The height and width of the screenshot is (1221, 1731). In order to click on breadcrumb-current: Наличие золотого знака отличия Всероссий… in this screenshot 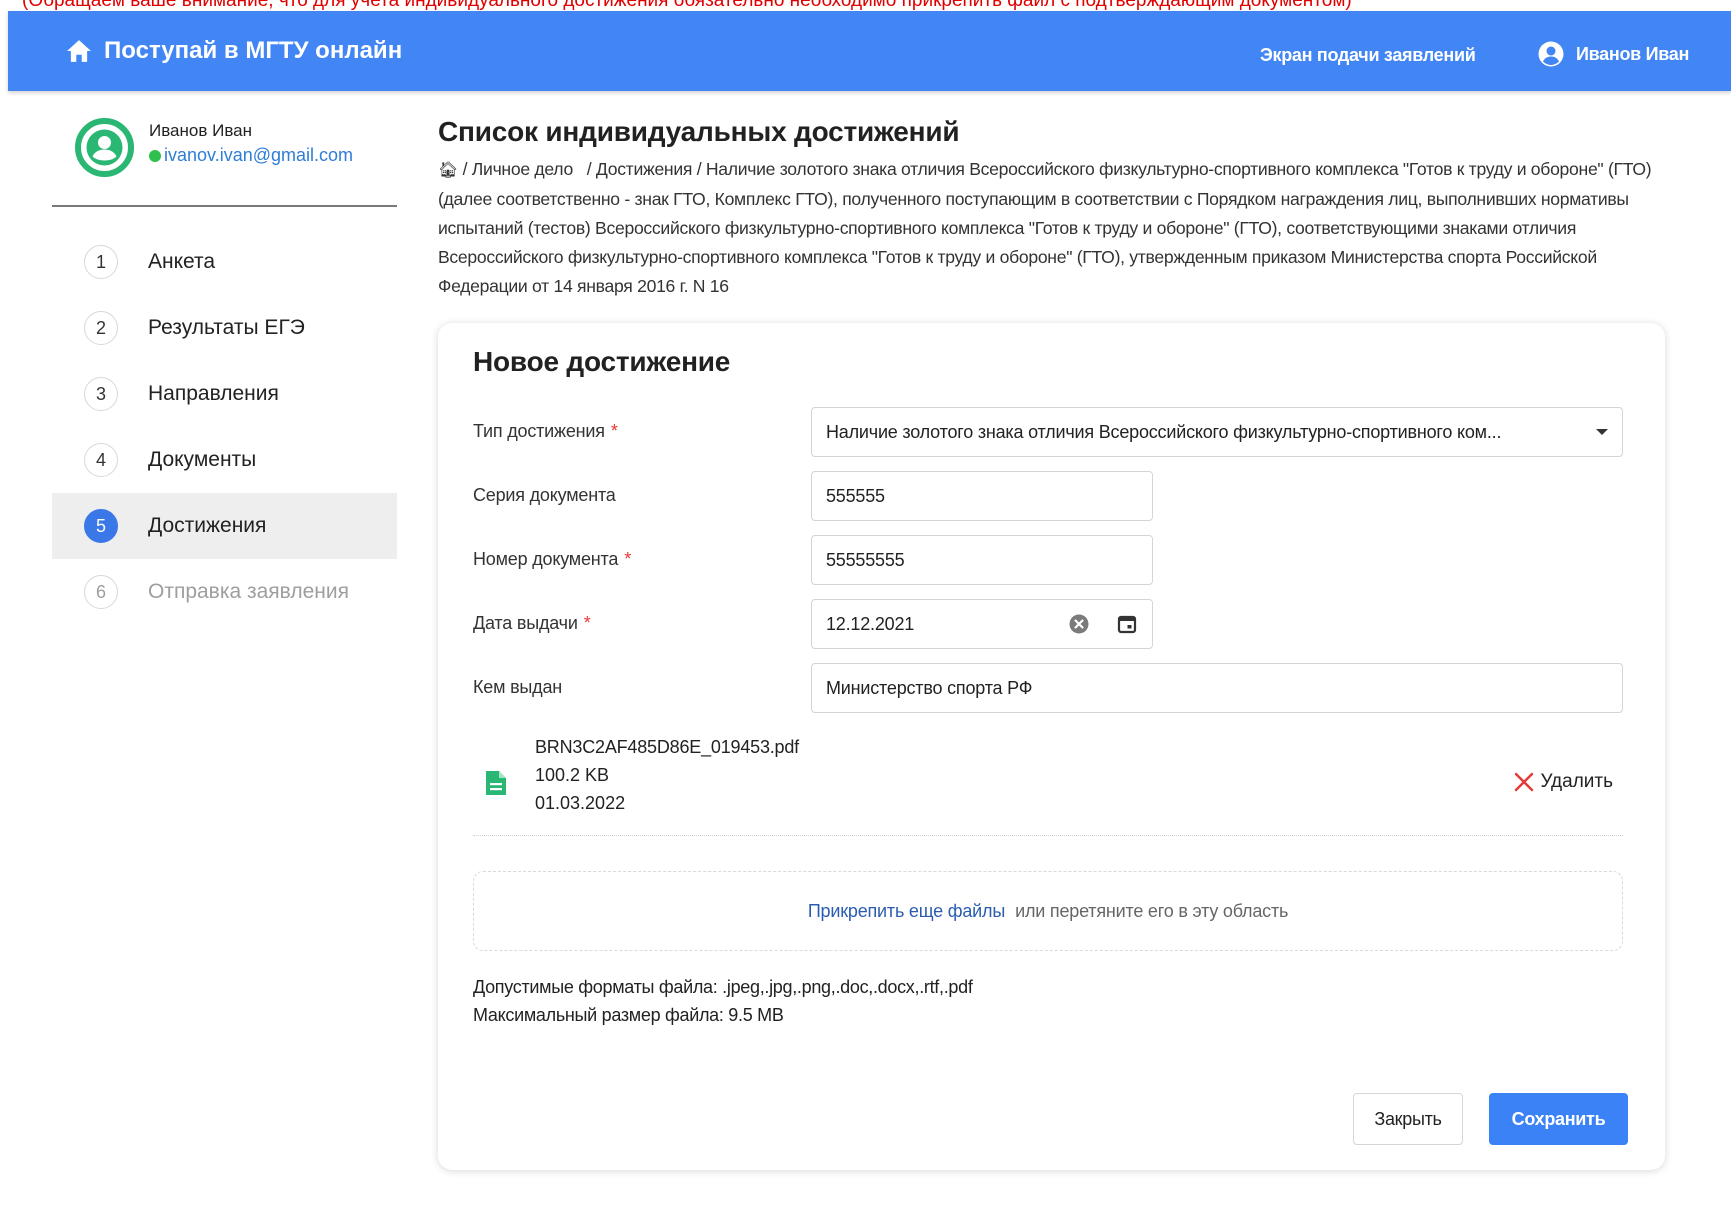, I will do `click(1045, 227)`.